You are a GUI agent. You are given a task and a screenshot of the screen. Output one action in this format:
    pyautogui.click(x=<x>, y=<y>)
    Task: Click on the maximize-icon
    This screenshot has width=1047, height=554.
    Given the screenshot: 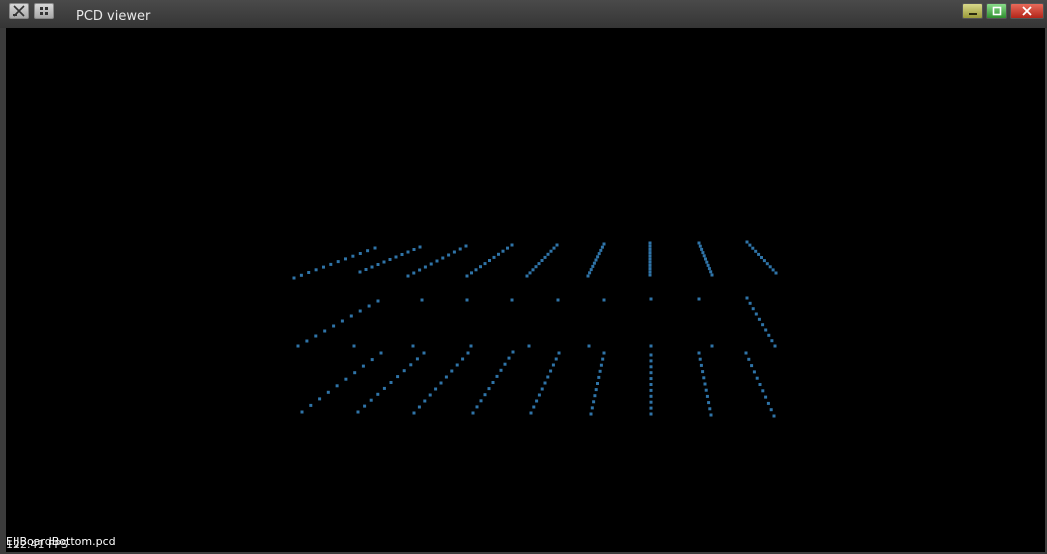 What is the action you would take?
    pyautogui.click(x=996, y=11)
    